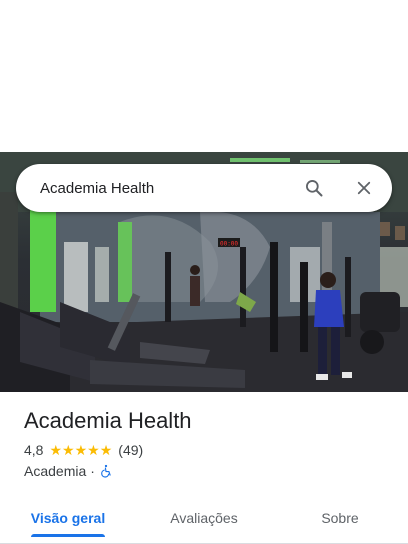 This screenshot has height=544, width=408. I want to click on close-icon, so click(364, 188).